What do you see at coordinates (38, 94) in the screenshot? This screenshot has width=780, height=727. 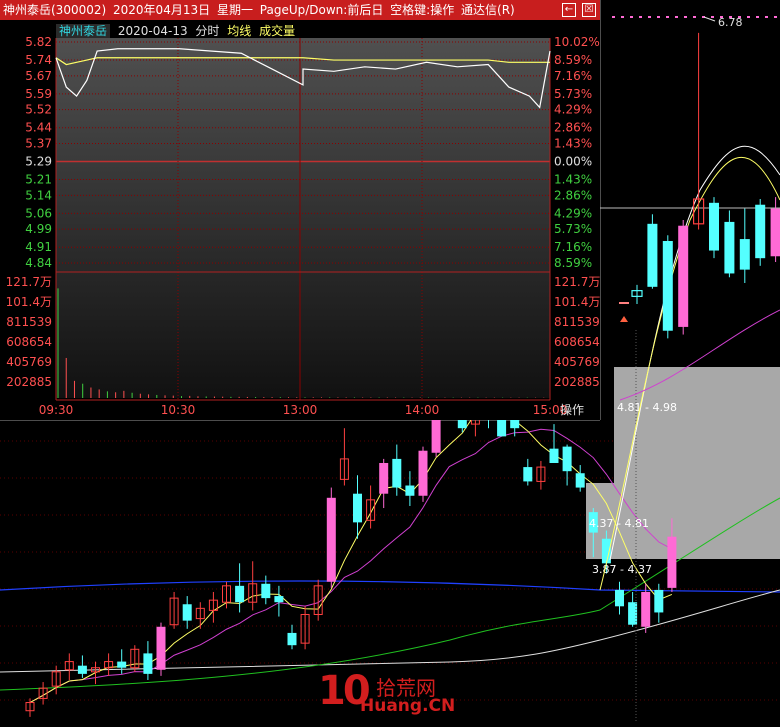 I see `price-tick-label: 5.59` at bounding box center [38, 94].